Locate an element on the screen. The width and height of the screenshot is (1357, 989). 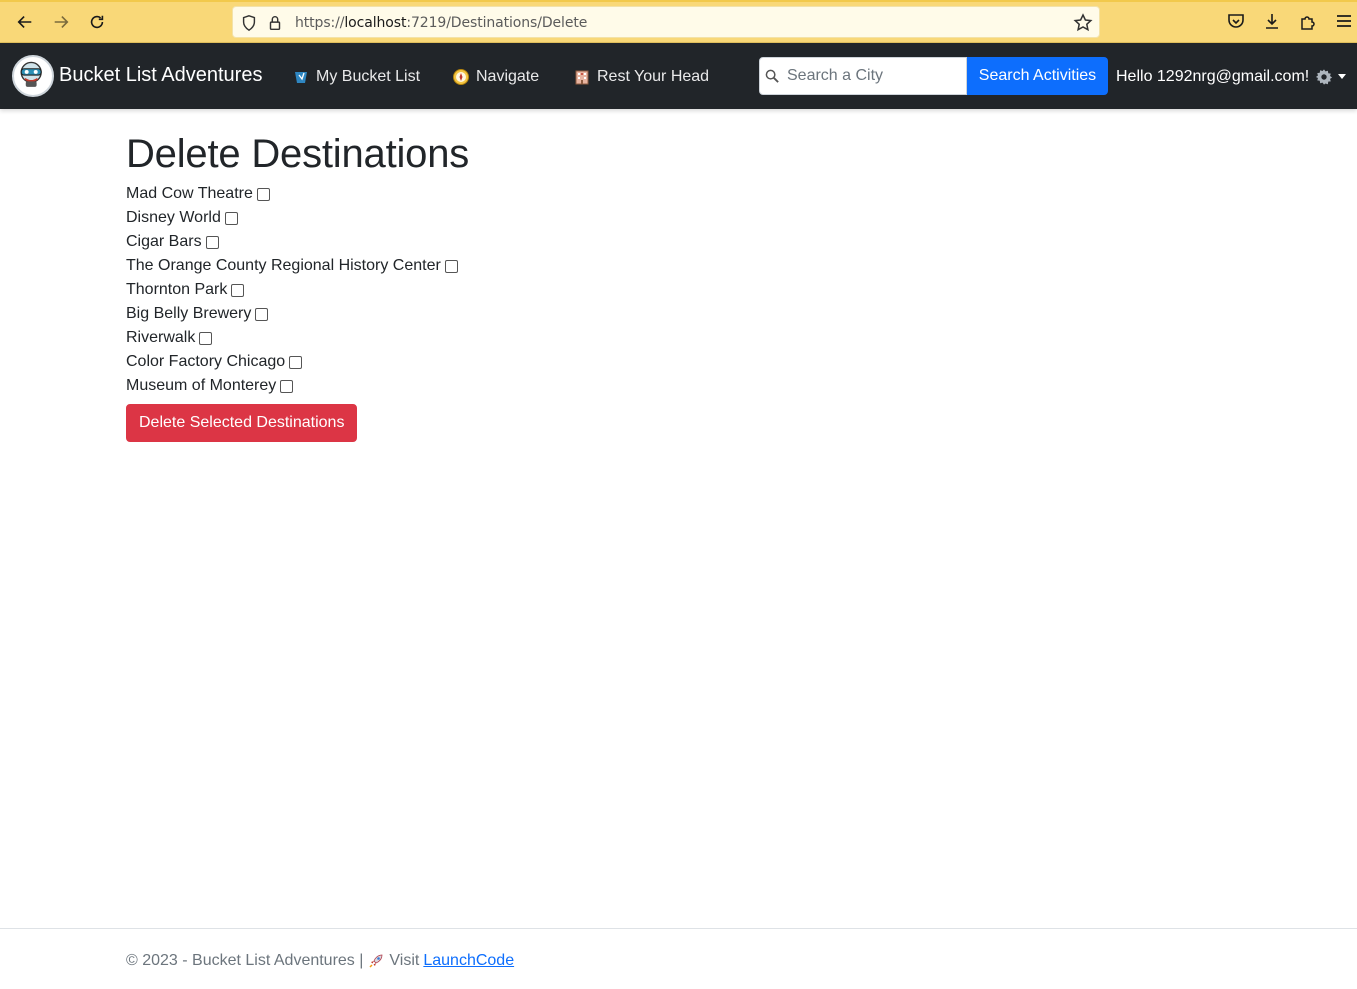
search-icon is located at coordinates (772, 76).